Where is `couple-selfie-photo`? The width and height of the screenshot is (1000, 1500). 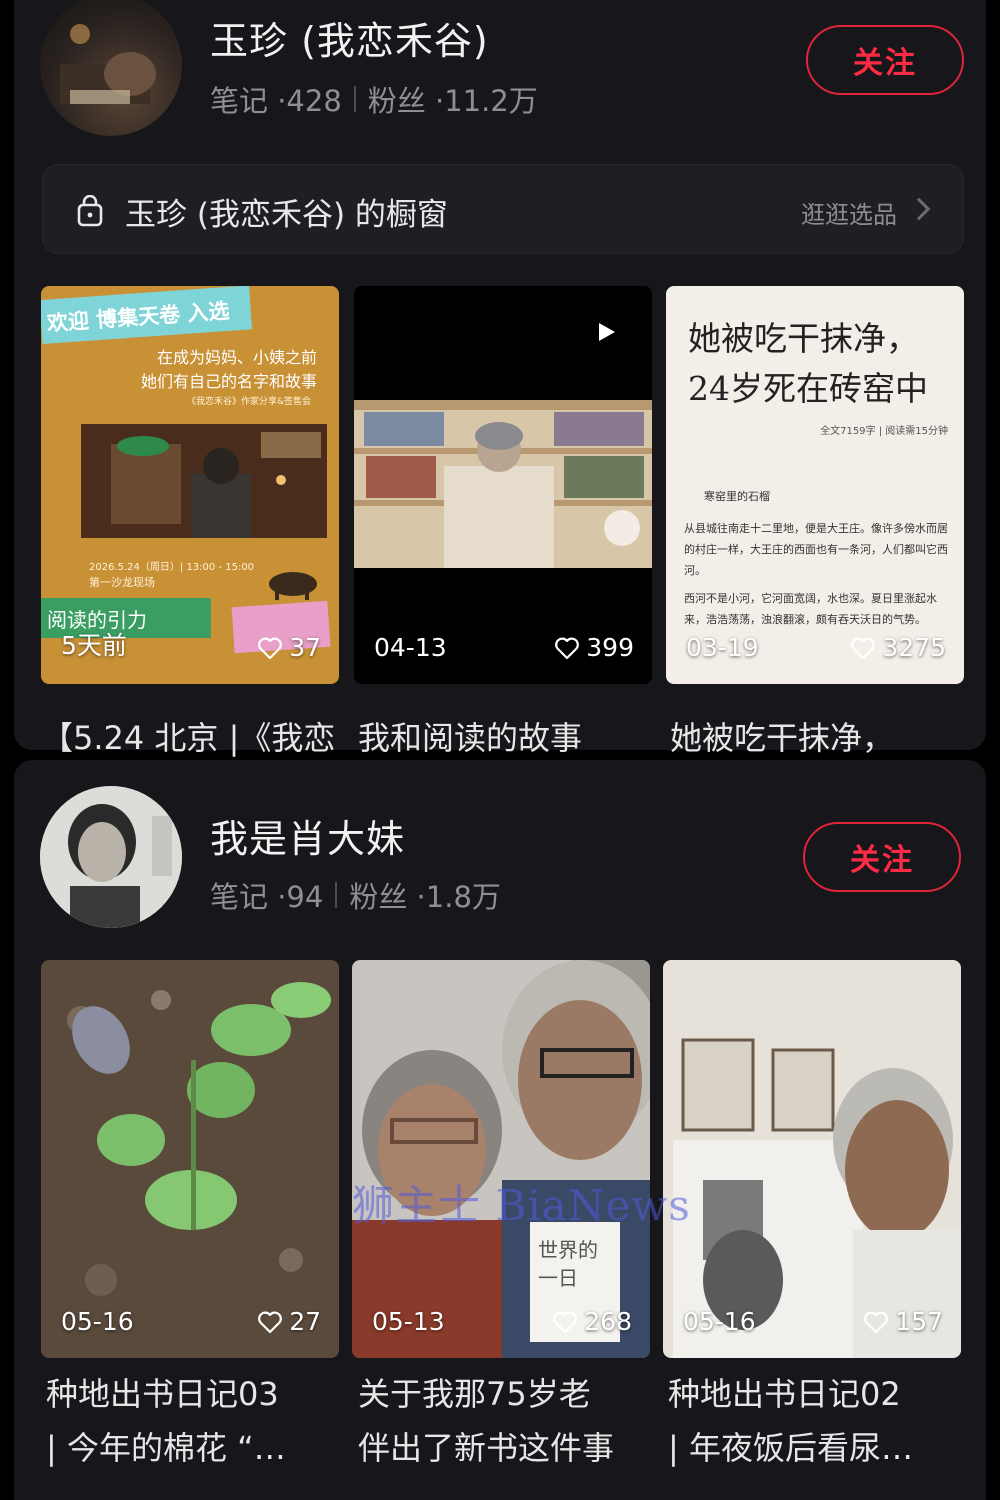
couple-selfie-photo is located at coordinates (501, 1159).